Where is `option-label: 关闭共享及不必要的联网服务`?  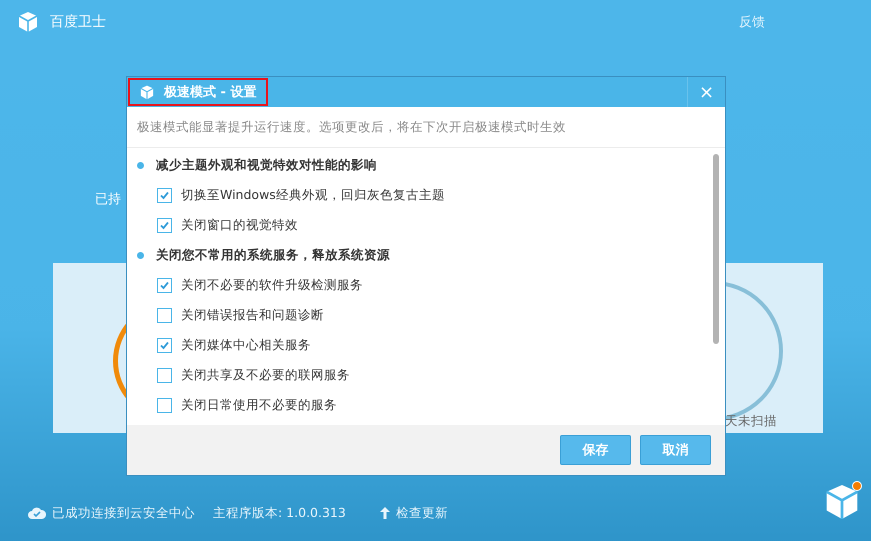
option-label: 关闭共享及不必要的联网服务 is located at coordinates (265, 375).